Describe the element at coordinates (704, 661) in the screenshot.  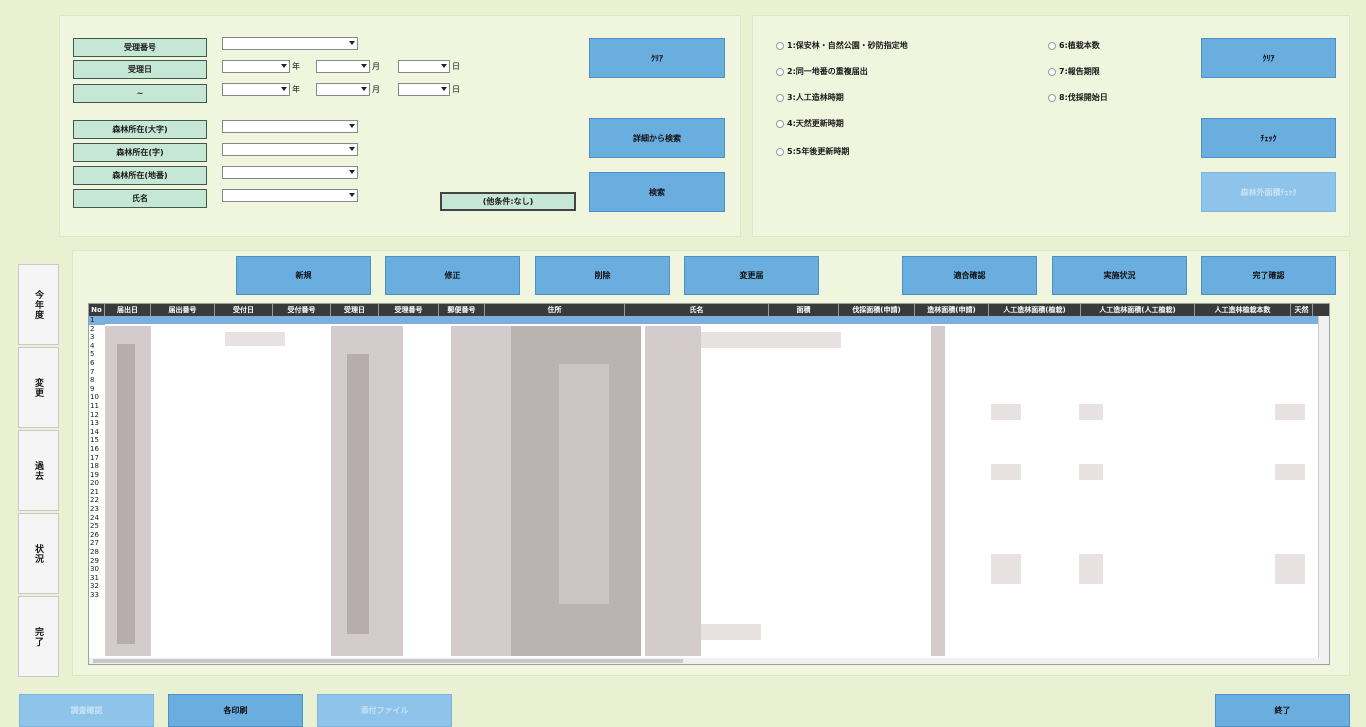
I see `horizontal-scrollbar` at that location.